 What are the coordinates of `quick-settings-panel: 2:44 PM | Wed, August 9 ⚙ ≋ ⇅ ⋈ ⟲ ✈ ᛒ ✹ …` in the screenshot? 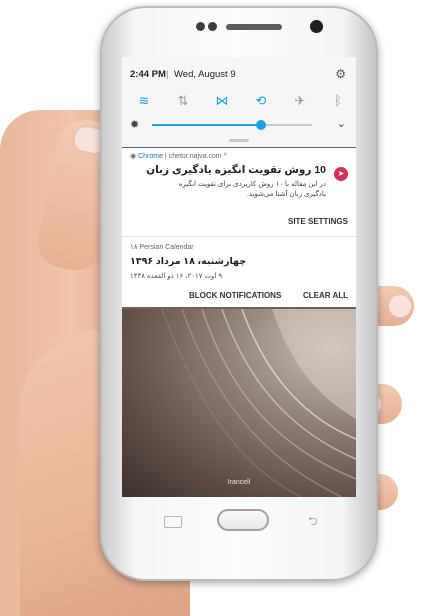 It's located at (239, 102).